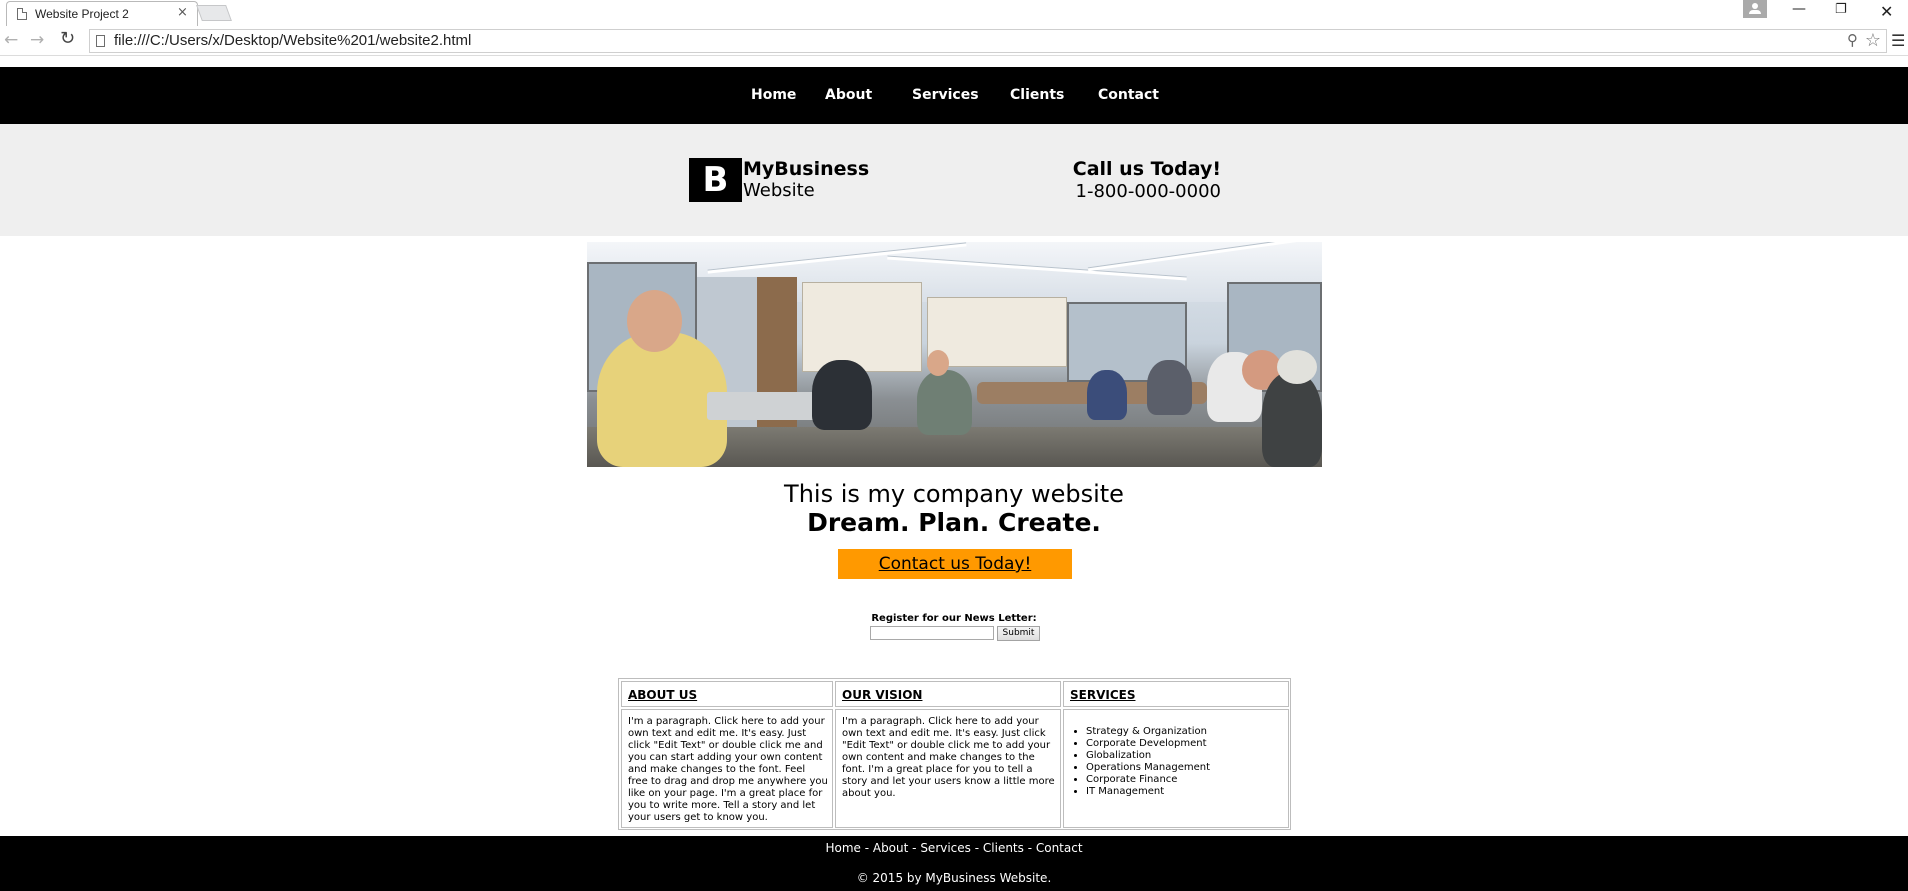  I want to click on tab-close-icon: ×, so click(182, 12).